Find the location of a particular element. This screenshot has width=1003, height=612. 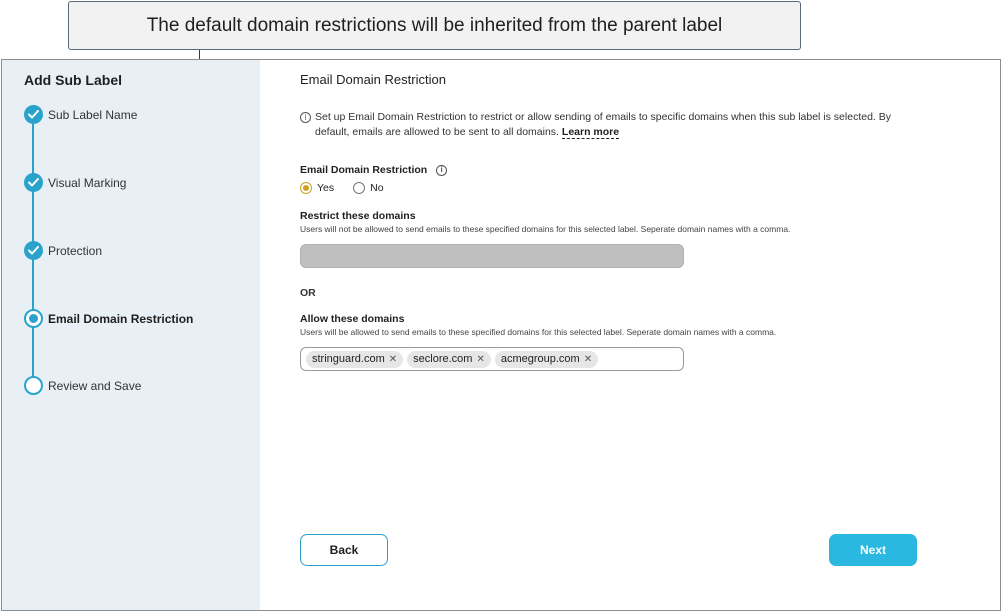

domain-chip-text: stringuard.com is located at coordinates (348, 359).